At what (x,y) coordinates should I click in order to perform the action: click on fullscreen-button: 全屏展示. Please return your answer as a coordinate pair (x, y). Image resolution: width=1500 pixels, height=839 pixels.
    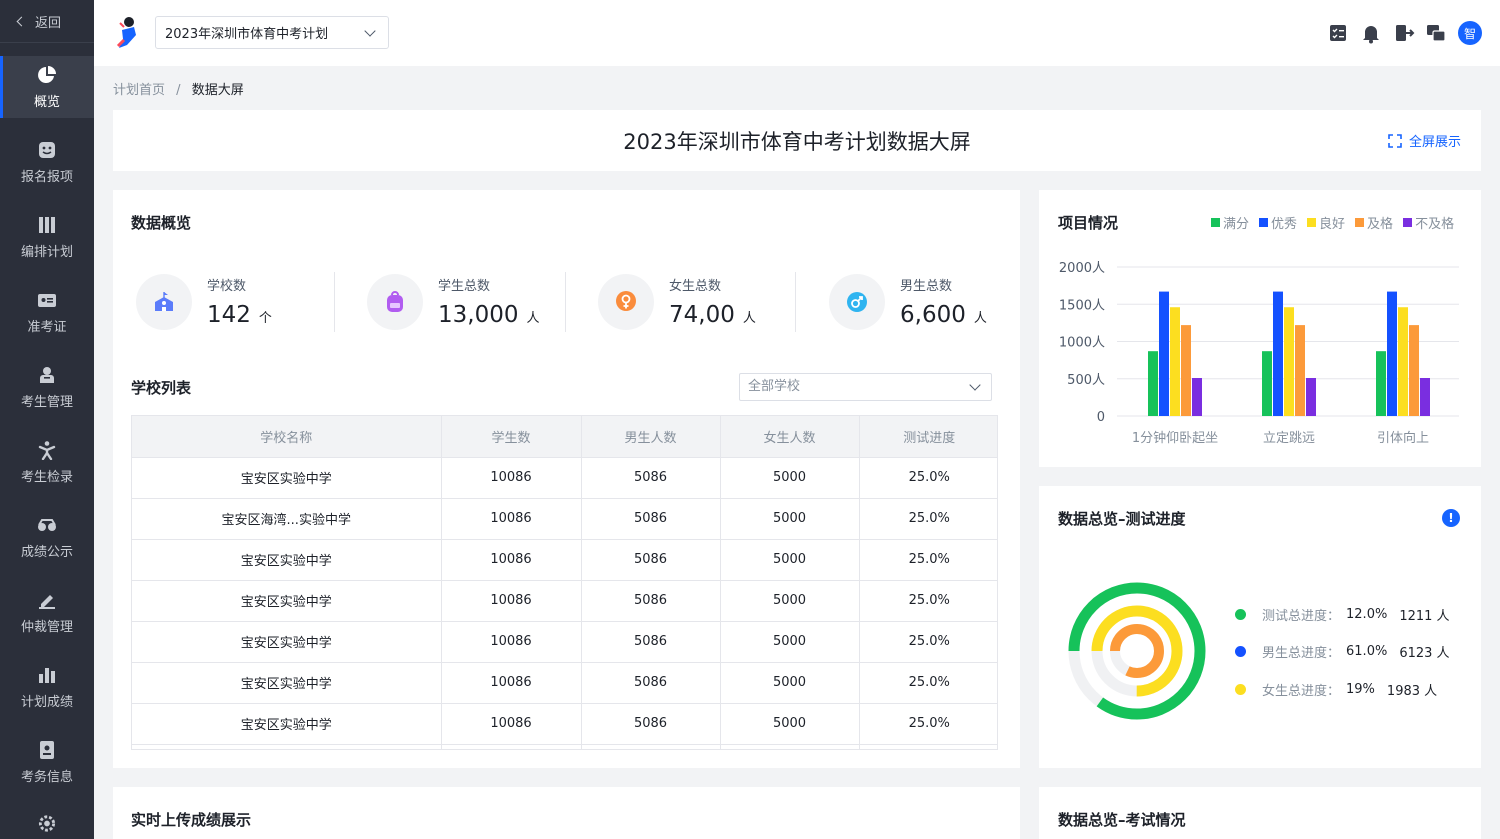
    Looking at the image, I should click on (1424, 140).